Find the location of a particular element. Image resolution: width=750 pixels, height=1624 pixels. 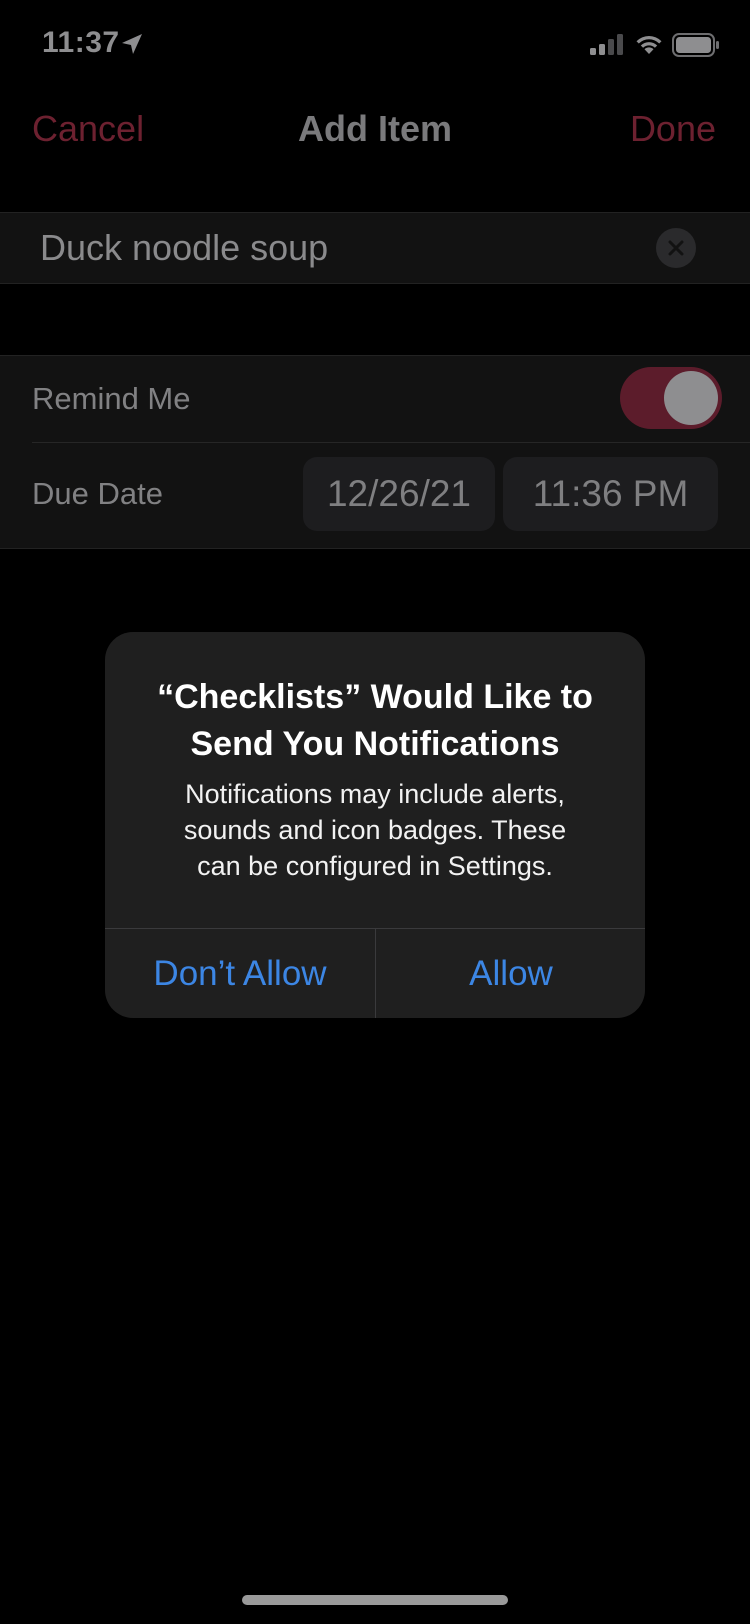

remind-me-row: Remind Me is located at coordinates (375, 399).